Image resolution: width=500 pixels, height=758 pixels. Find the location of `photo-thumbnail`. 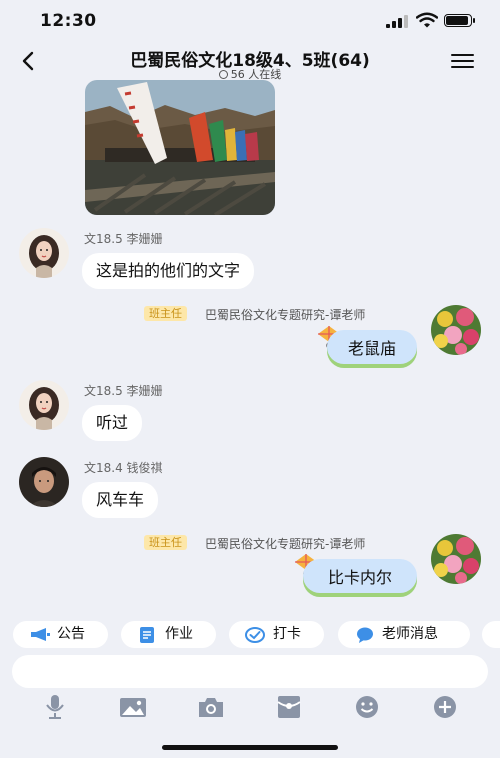

photo-thumbnail is located at coordinates (180, 147).